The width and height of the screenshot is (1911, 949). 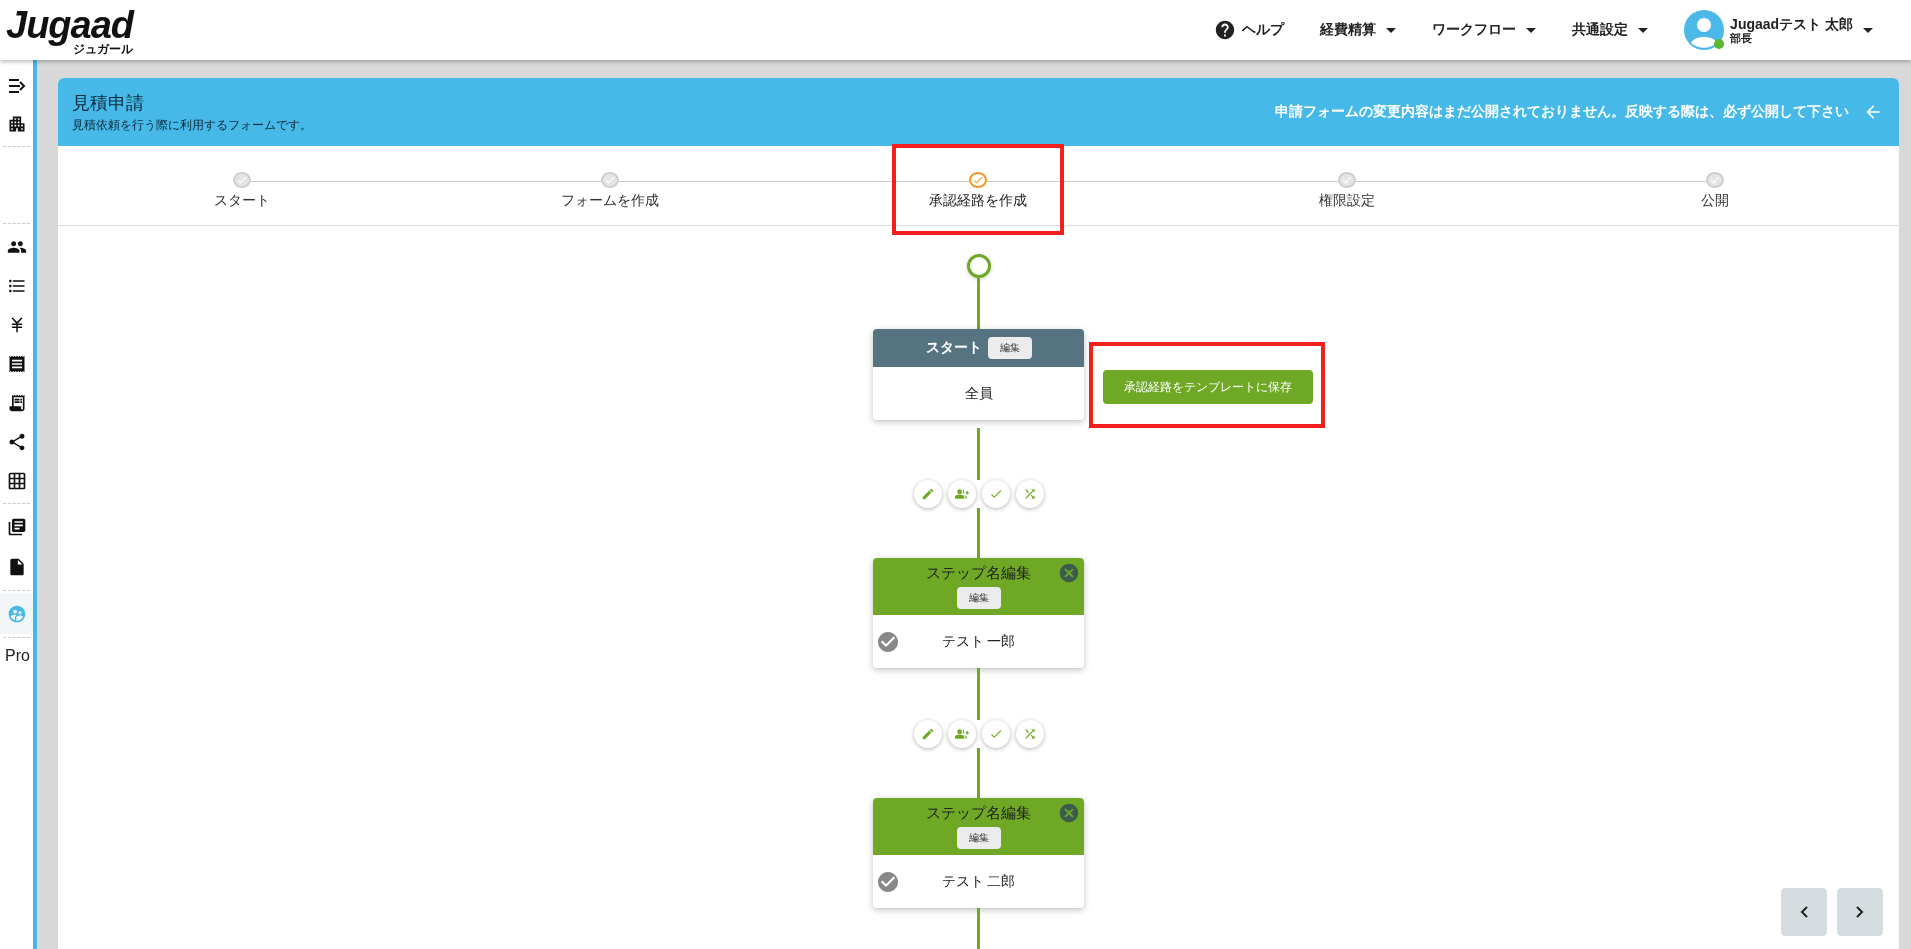 What do you see at coordinates (1860, 912) in the screenshot?
I see `chevron-right-icon` at bounding box center [1860, 912].